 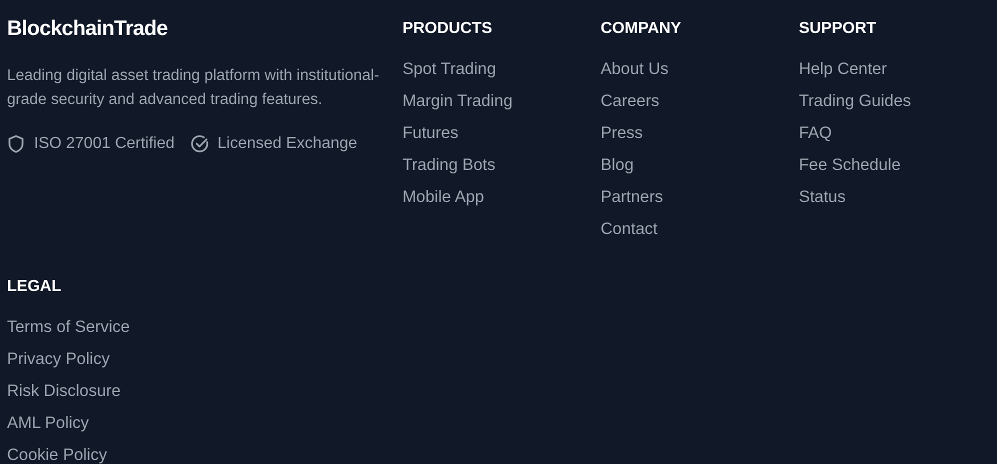 What do you see at coordinates (897, 101) in the screenshot?
I see `footer-link: Trading Guides` at bounding box center [897, 101].